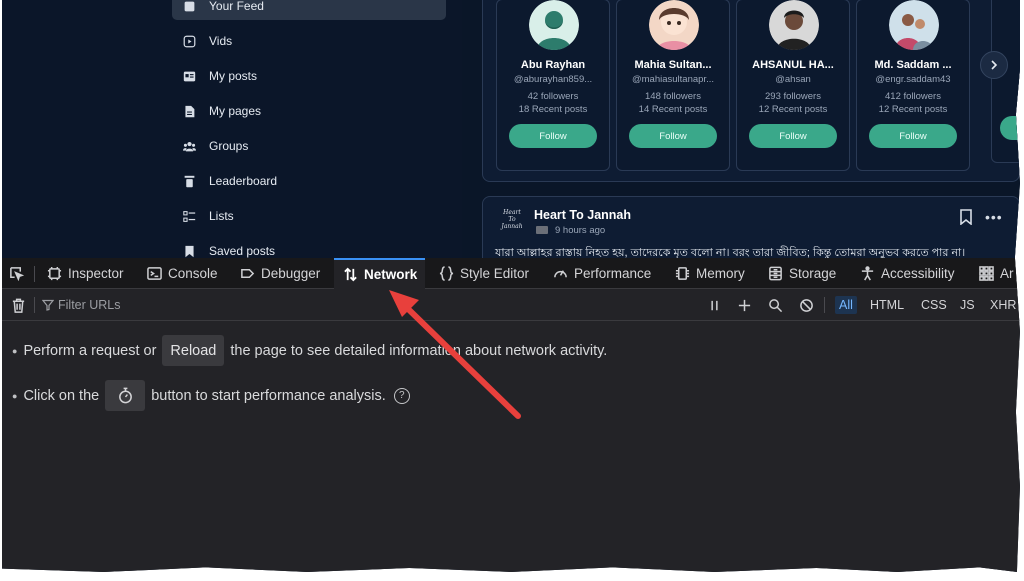  Describe the element at coordinates (867, 274) in the screenshot. I see `accessibility-icon` at that location.